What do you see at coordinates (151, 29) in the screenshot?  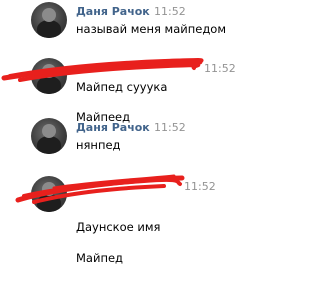 I see `message-text: называй меня майпедом` at bounding box center [151, 29].